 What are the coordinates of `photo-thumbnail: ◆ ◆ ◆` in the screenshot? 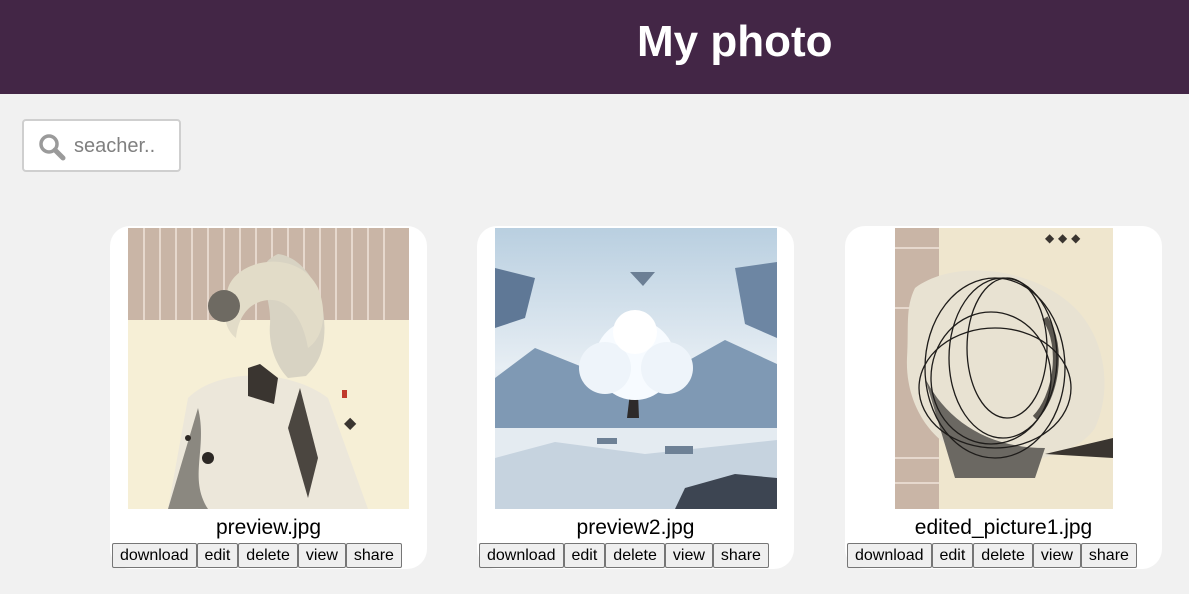 It's located at (1004, 368).